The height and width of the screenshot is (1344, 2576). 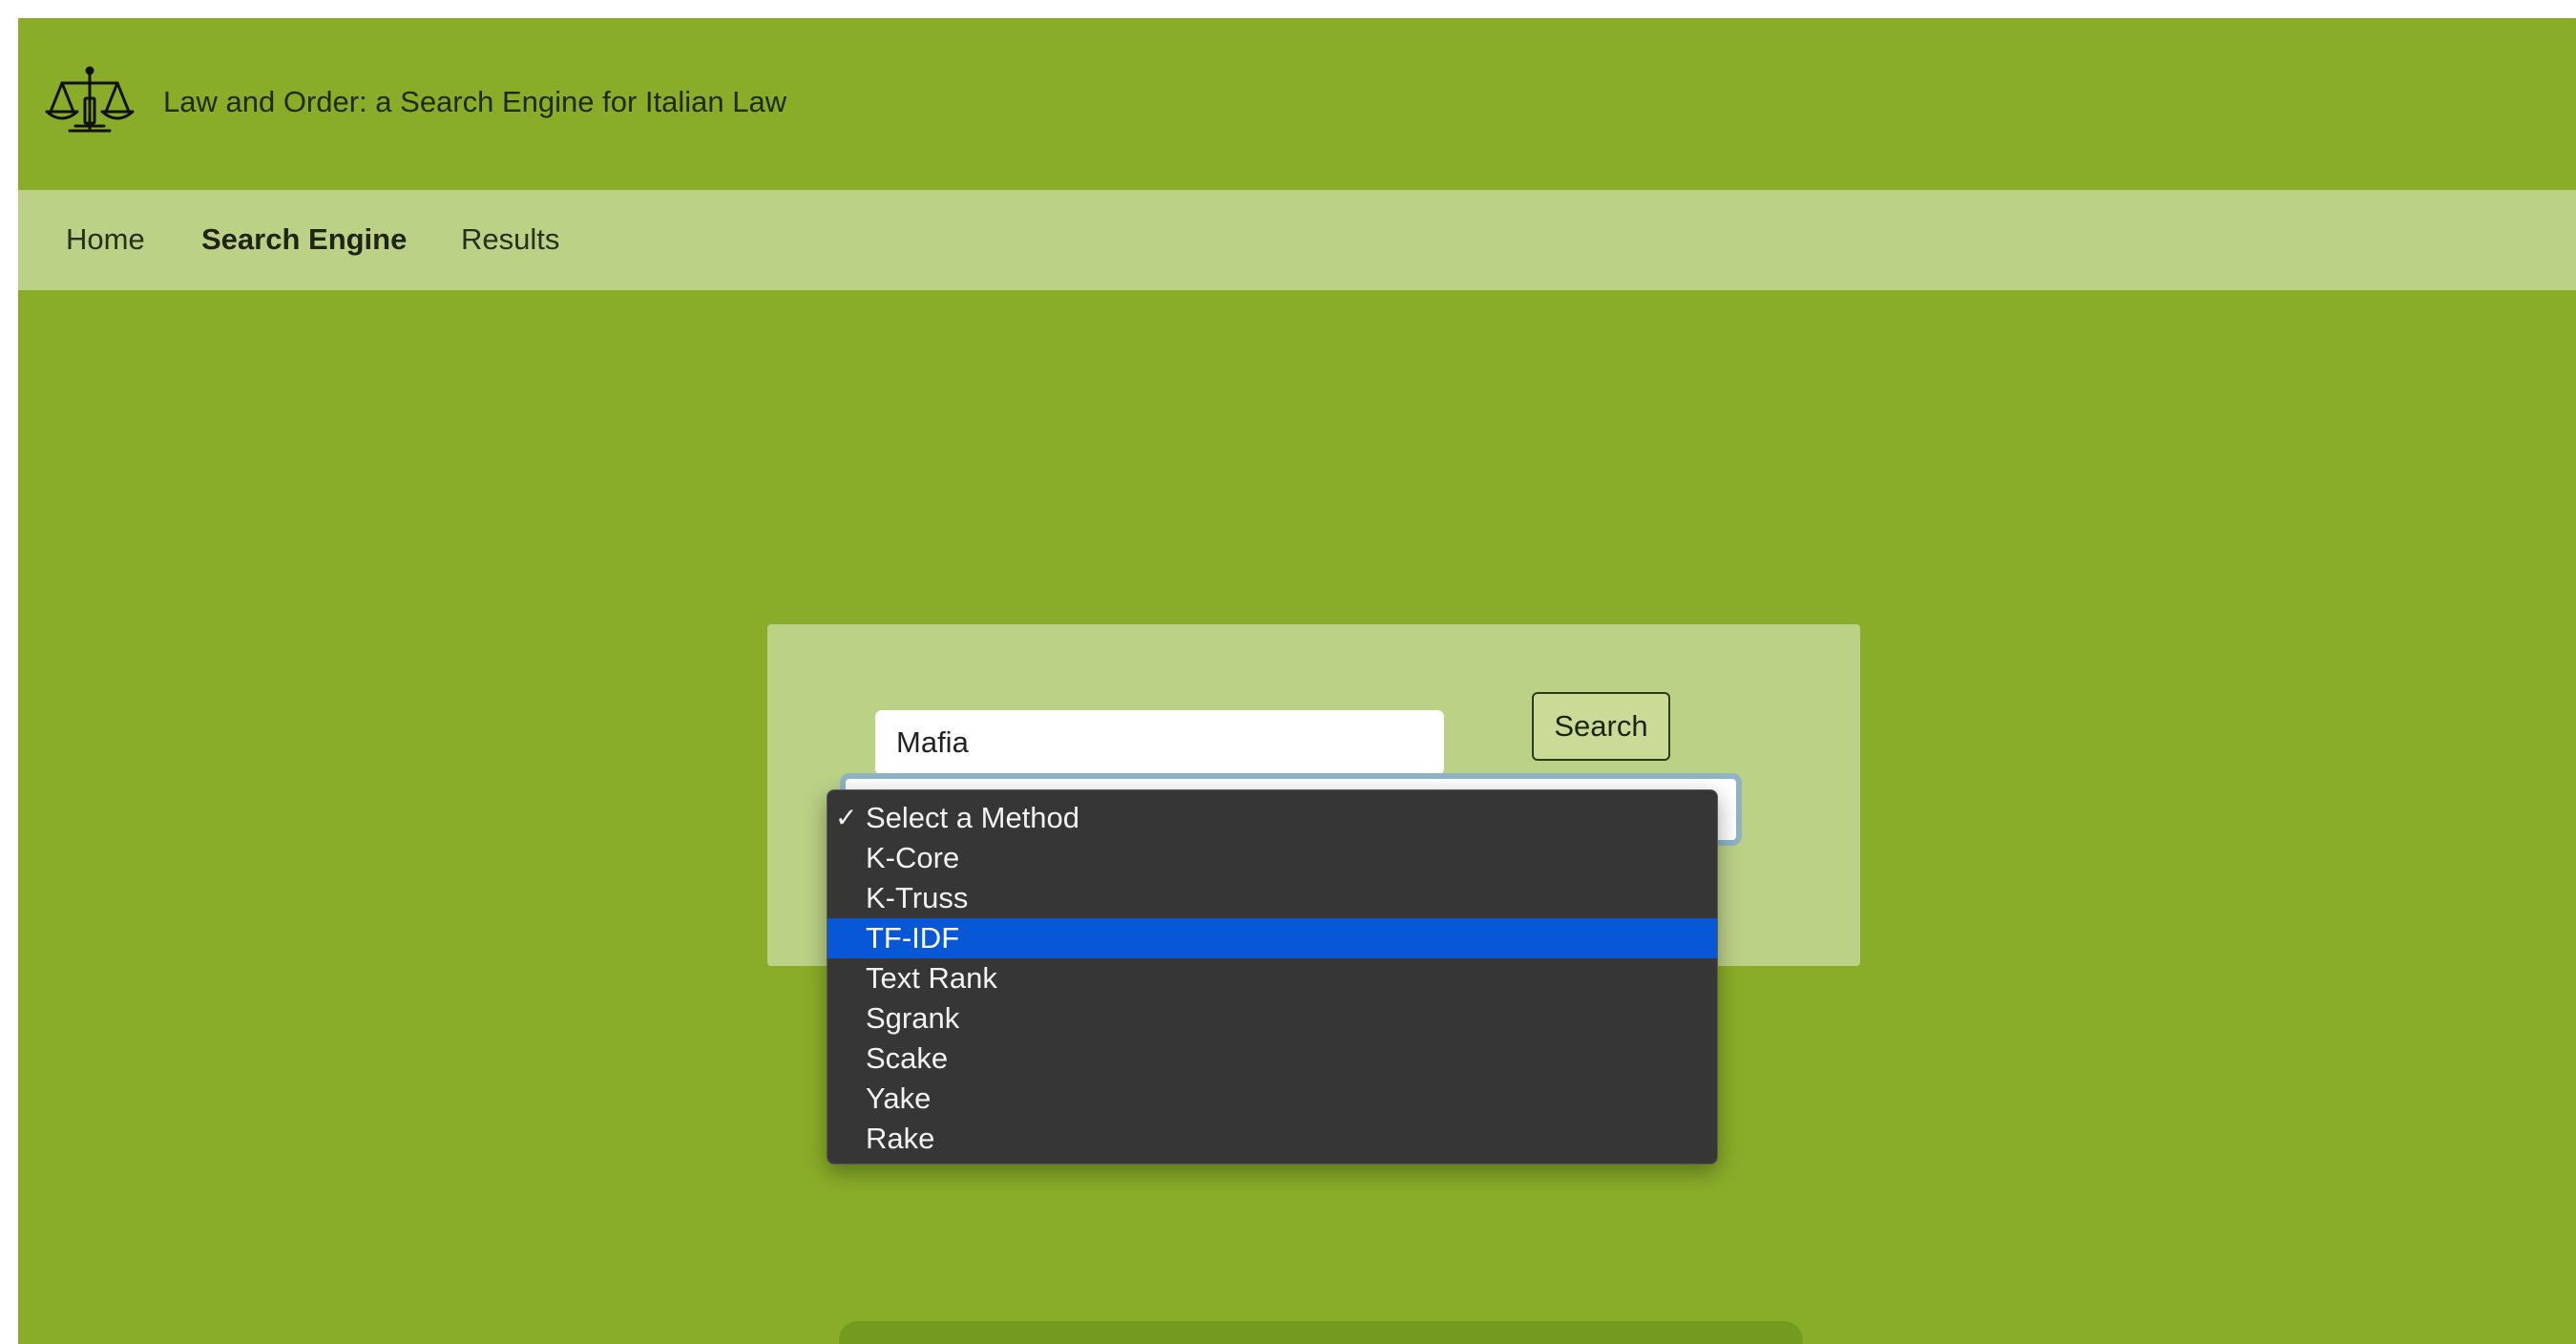 What do you see at coordinates (917, 898) in the screenshot?
I see `option-label: K-Truss` at bounding box center [917, 898].